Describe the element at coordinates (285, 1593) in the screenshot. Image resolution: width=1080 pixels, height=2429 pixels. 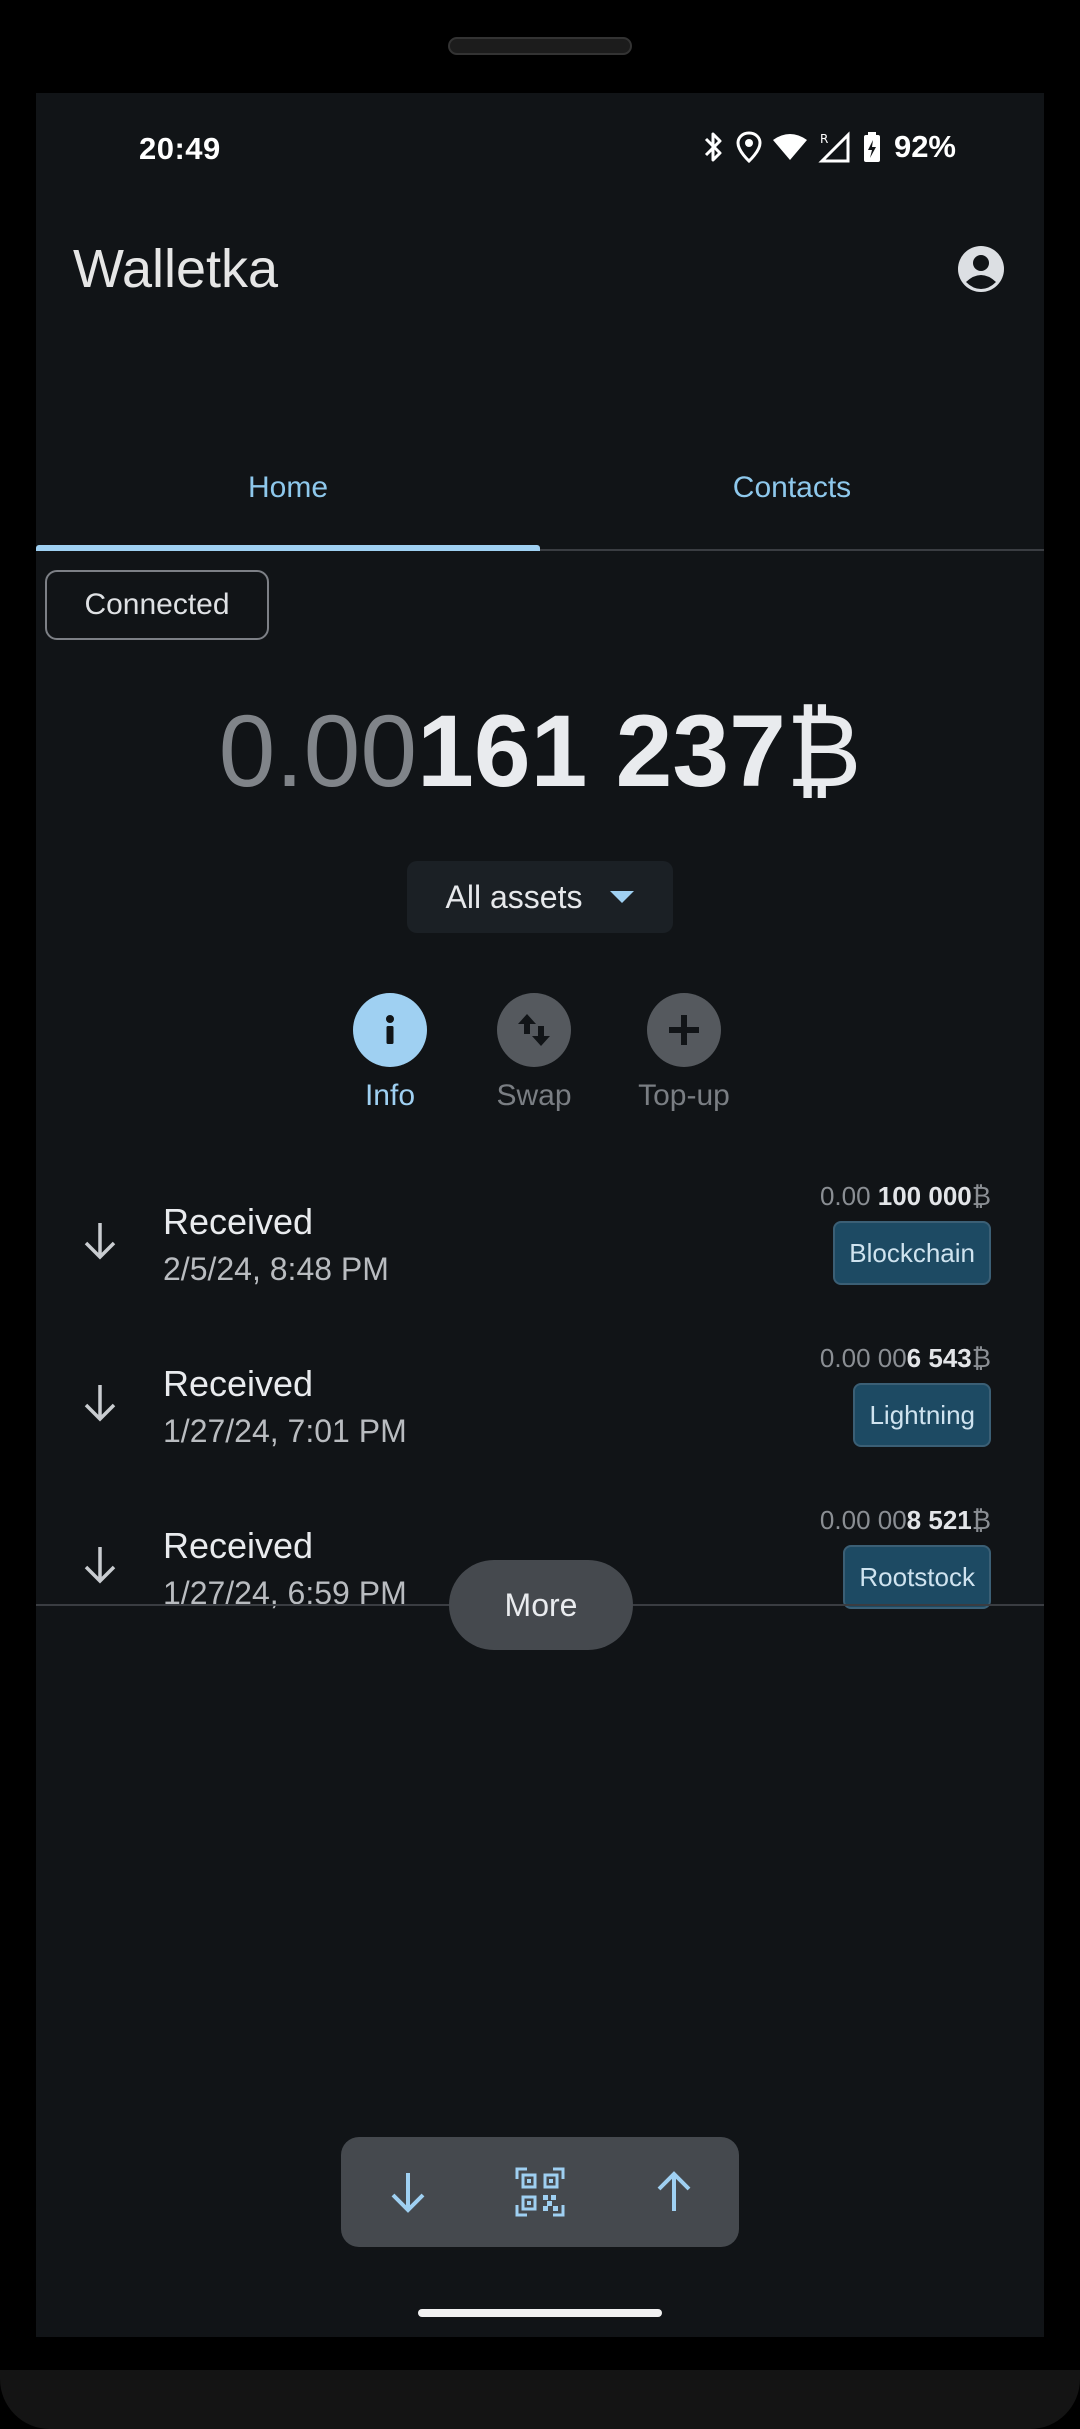
I see `transaction-date: 1/27/24, 6:59 PM` at that location.